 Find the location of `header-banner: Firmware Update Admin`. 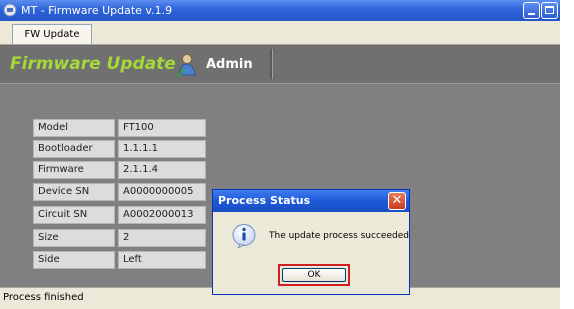

header-banner: Firmware Update Admin is located at coordinates (280, 64).